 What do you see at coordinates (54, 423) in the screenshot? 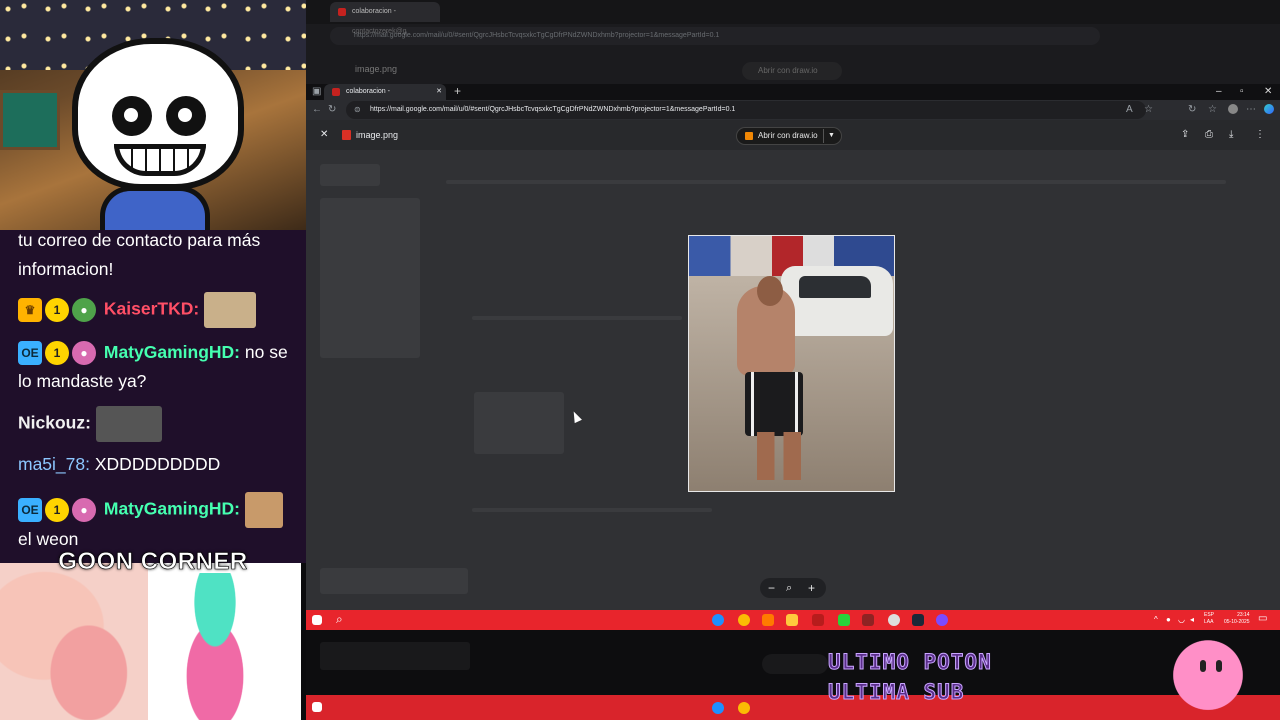
I see `chat-username: Nickouz:` at bounding box center [54, 423].